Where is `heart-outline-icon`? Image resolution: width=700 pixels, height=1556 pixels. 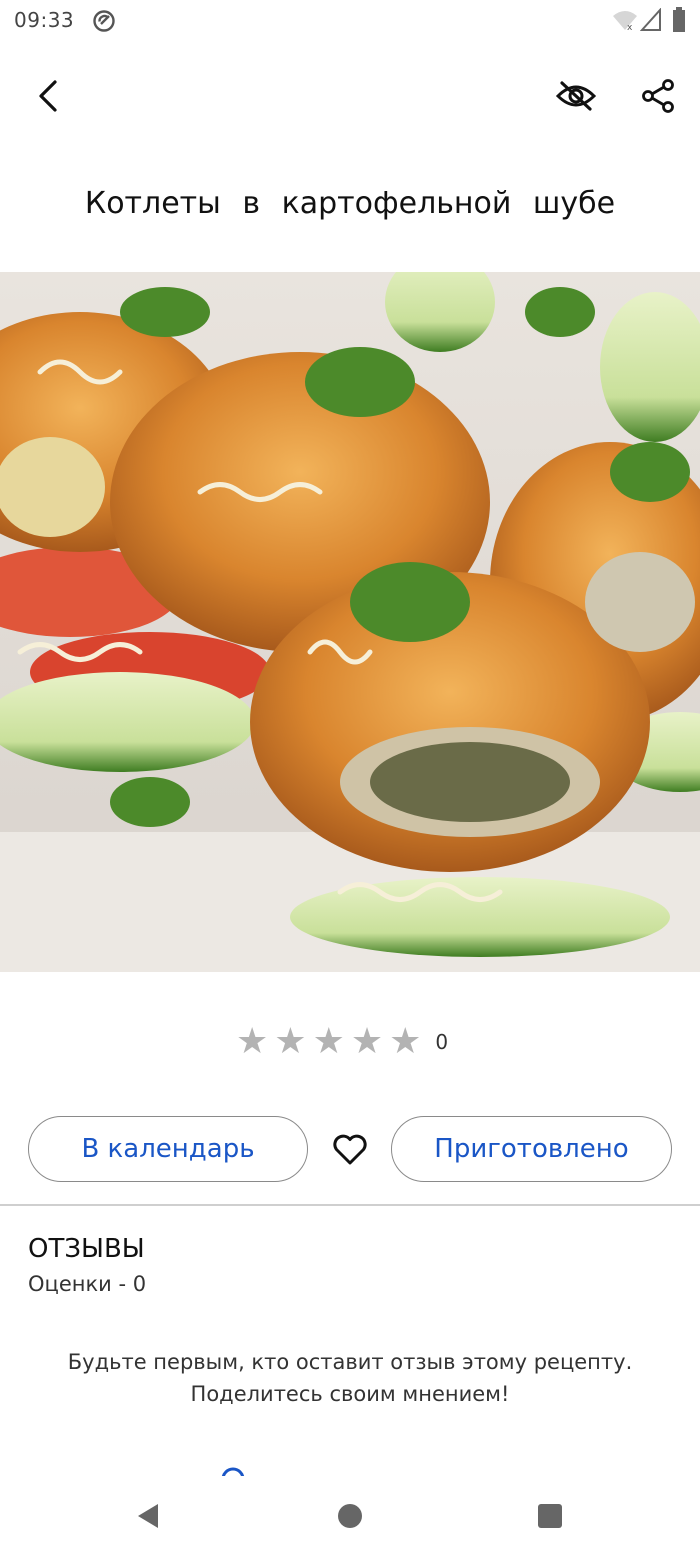
heart-outline-icon is located at coordinates (350, 1149).